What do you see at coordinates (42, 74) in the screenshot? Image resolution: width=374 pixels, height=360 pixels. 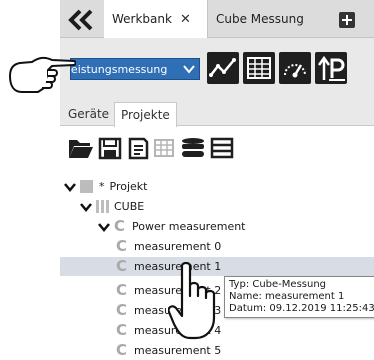 I see `pointing-hand-icon` at bounding box center [42, 74].